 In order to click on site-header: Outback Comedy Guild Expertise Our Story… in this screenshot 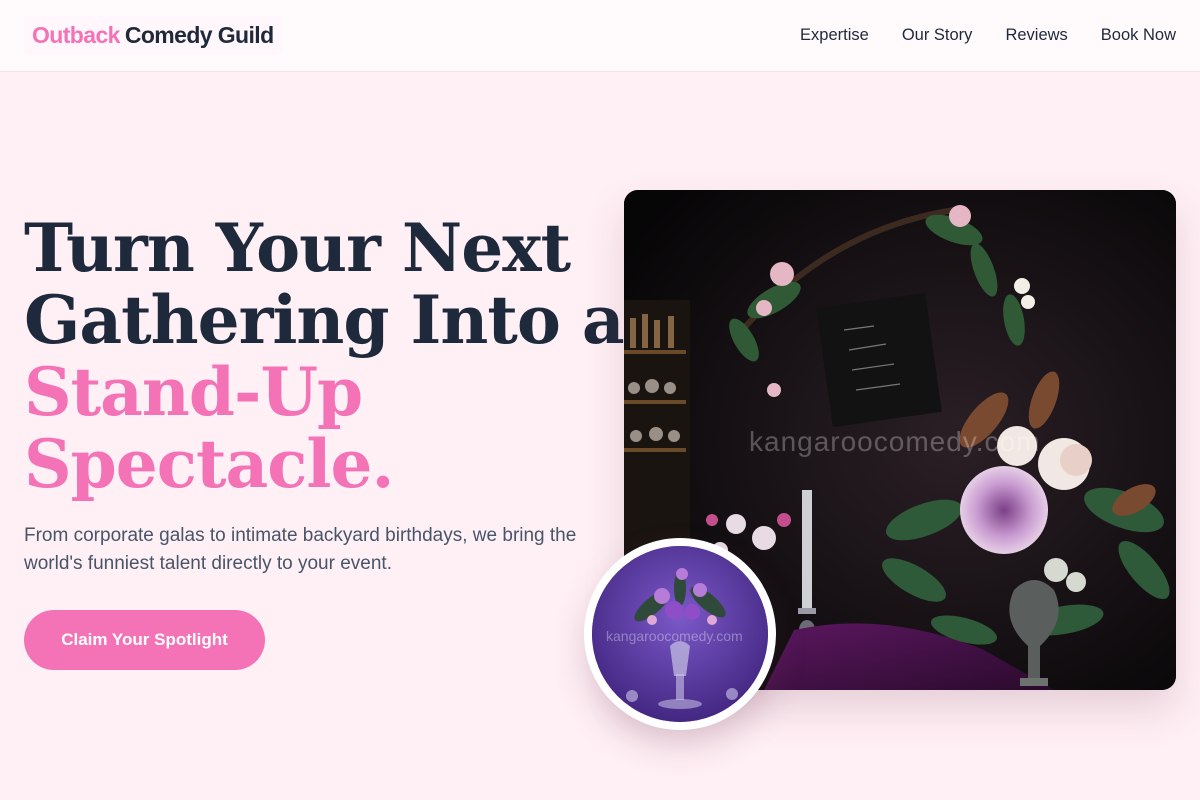, I will do `click(600, 36)`.